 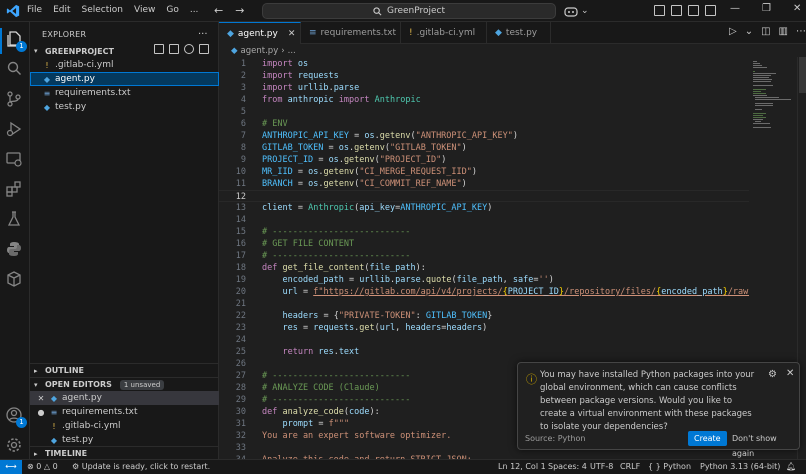 I want to click on menu-go: Go, so click(x=172, y=10).